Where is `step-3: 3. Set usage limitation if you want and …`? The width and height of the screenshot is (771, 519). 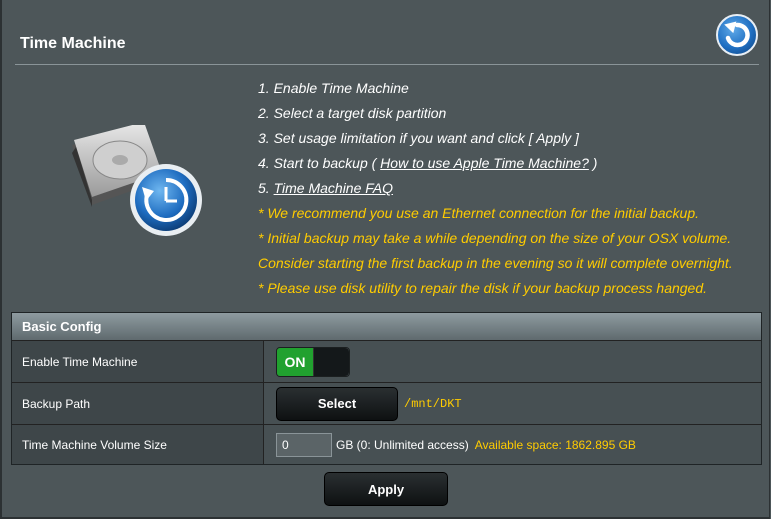 step-3: 3. Set usage limitation if you want and … is located at coordinates (418, 138).